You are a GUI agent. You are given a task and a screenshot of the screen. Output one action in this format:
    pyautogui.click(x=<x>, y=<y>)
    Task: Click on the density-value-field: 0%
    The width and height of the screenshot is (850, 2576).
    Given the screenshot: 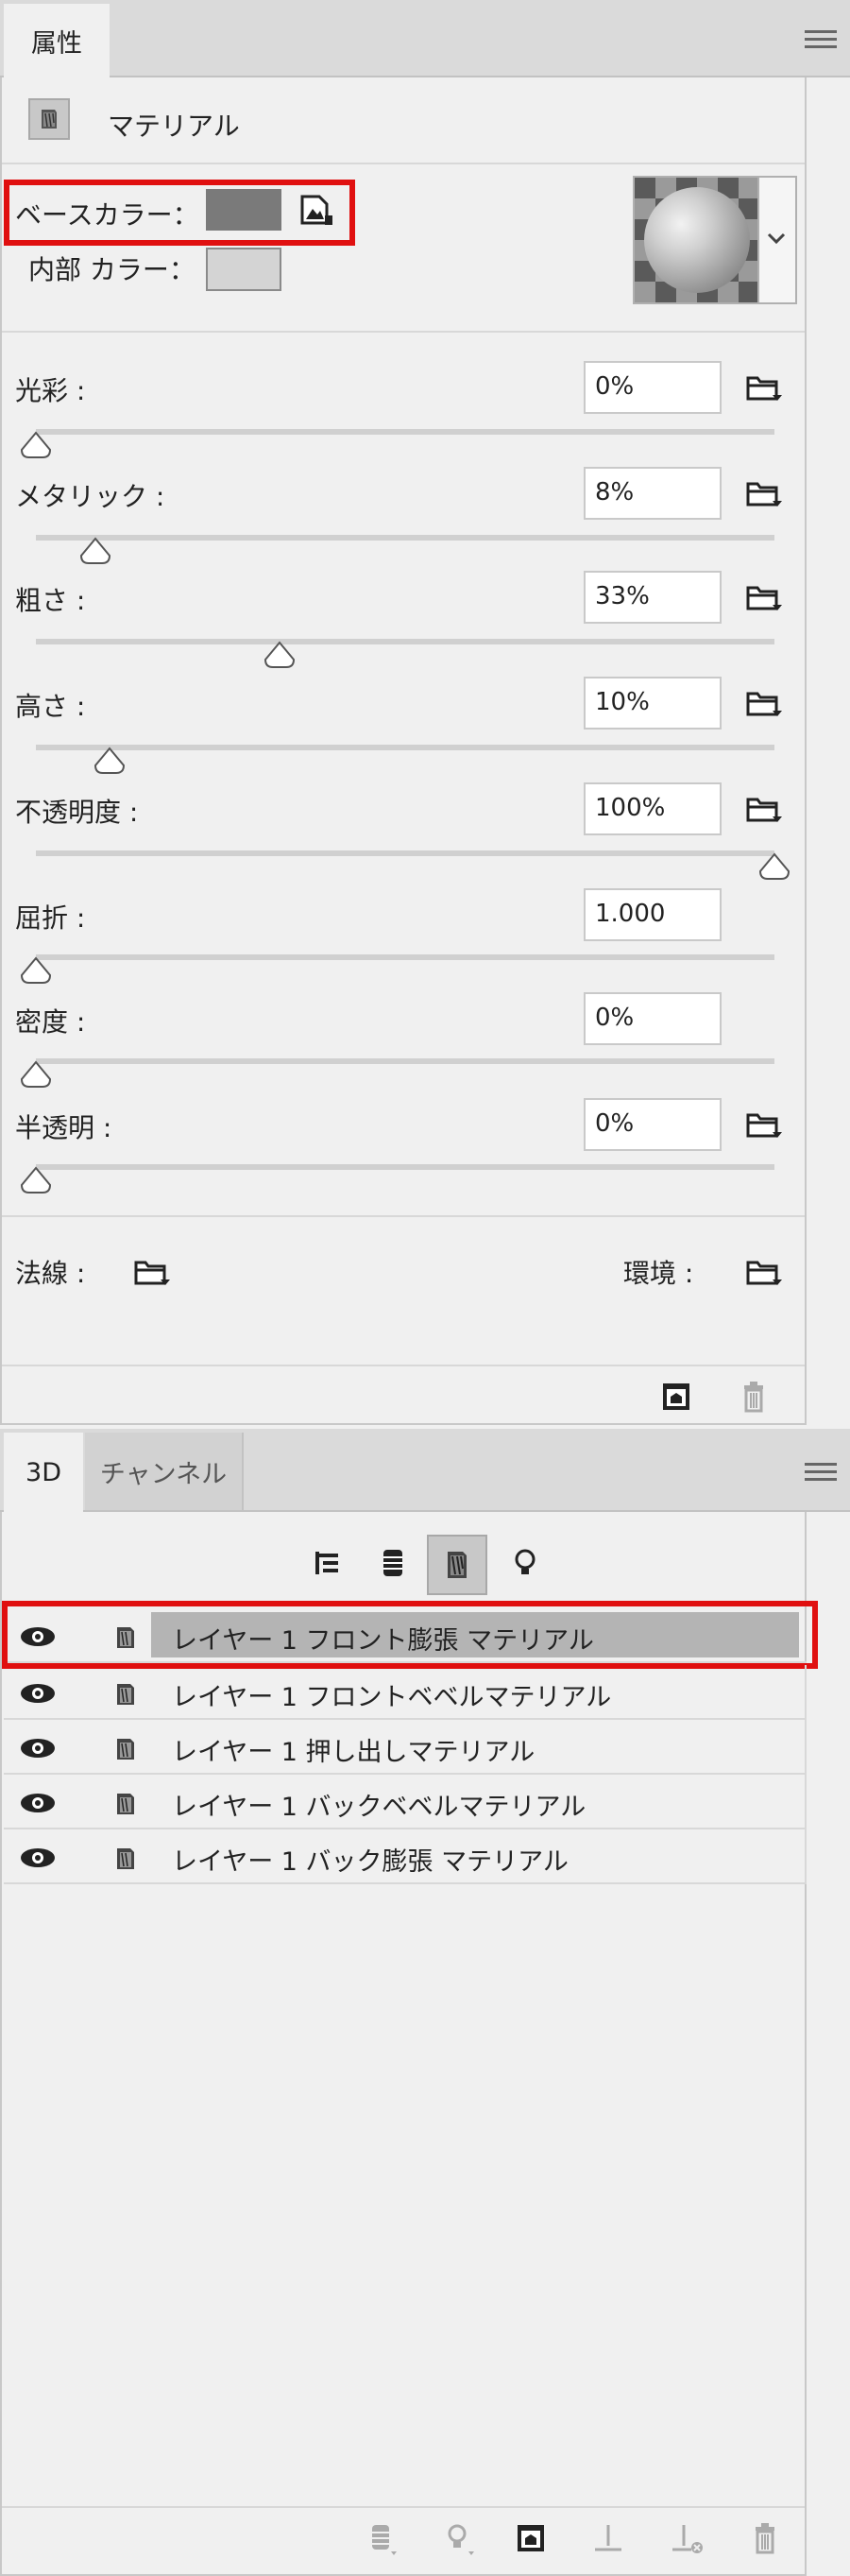 What is the action you would take?
    pyautogui.click(x=653, y=1018)
    